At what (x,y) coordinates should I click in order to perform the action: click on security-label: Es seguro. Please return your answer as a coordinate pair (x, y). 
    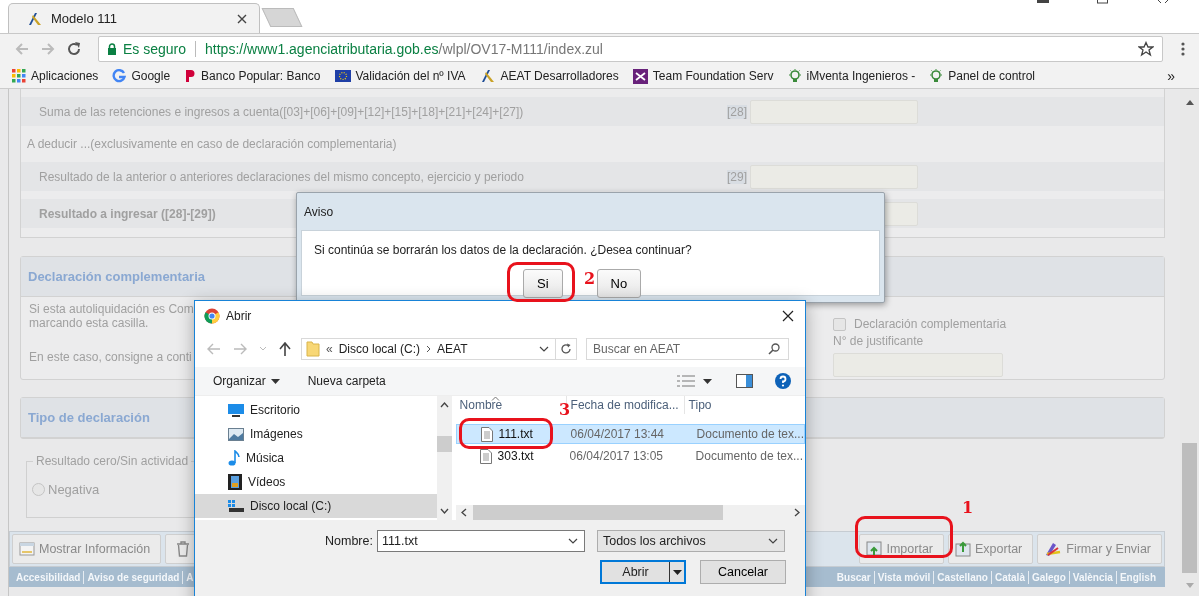
    Looking at the image, I should click on (155, 49).